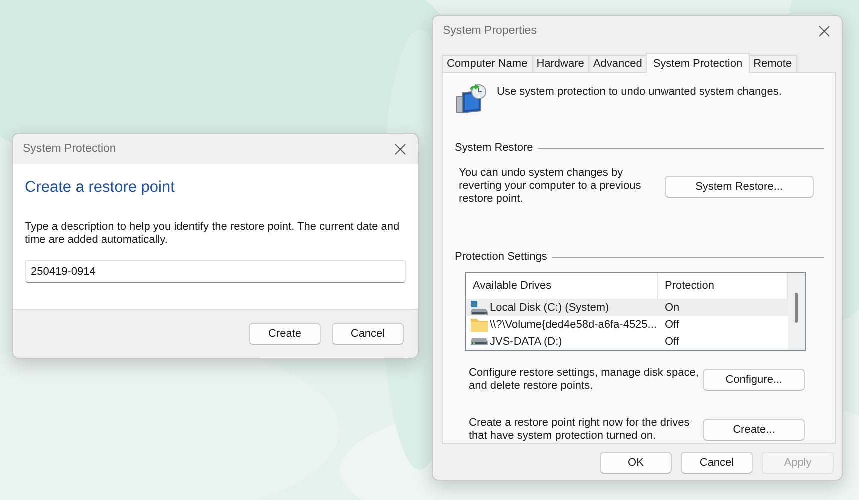  Describe the element at coordinates (627, 307) in the screenshot. I see `drive-row: Local Disk (C:) (System) On` at that location.